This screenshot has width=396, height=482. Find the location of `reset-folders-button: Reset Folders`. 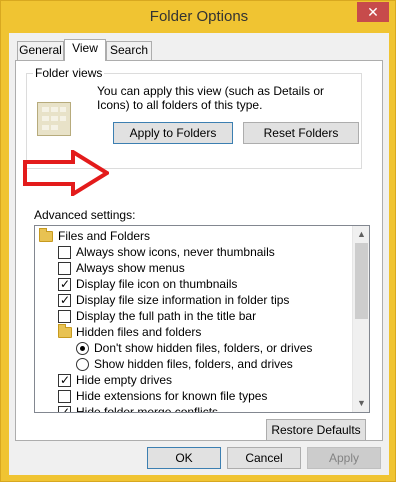

reset-folders-button: Reset Folders is located at coordinates (301, 133).